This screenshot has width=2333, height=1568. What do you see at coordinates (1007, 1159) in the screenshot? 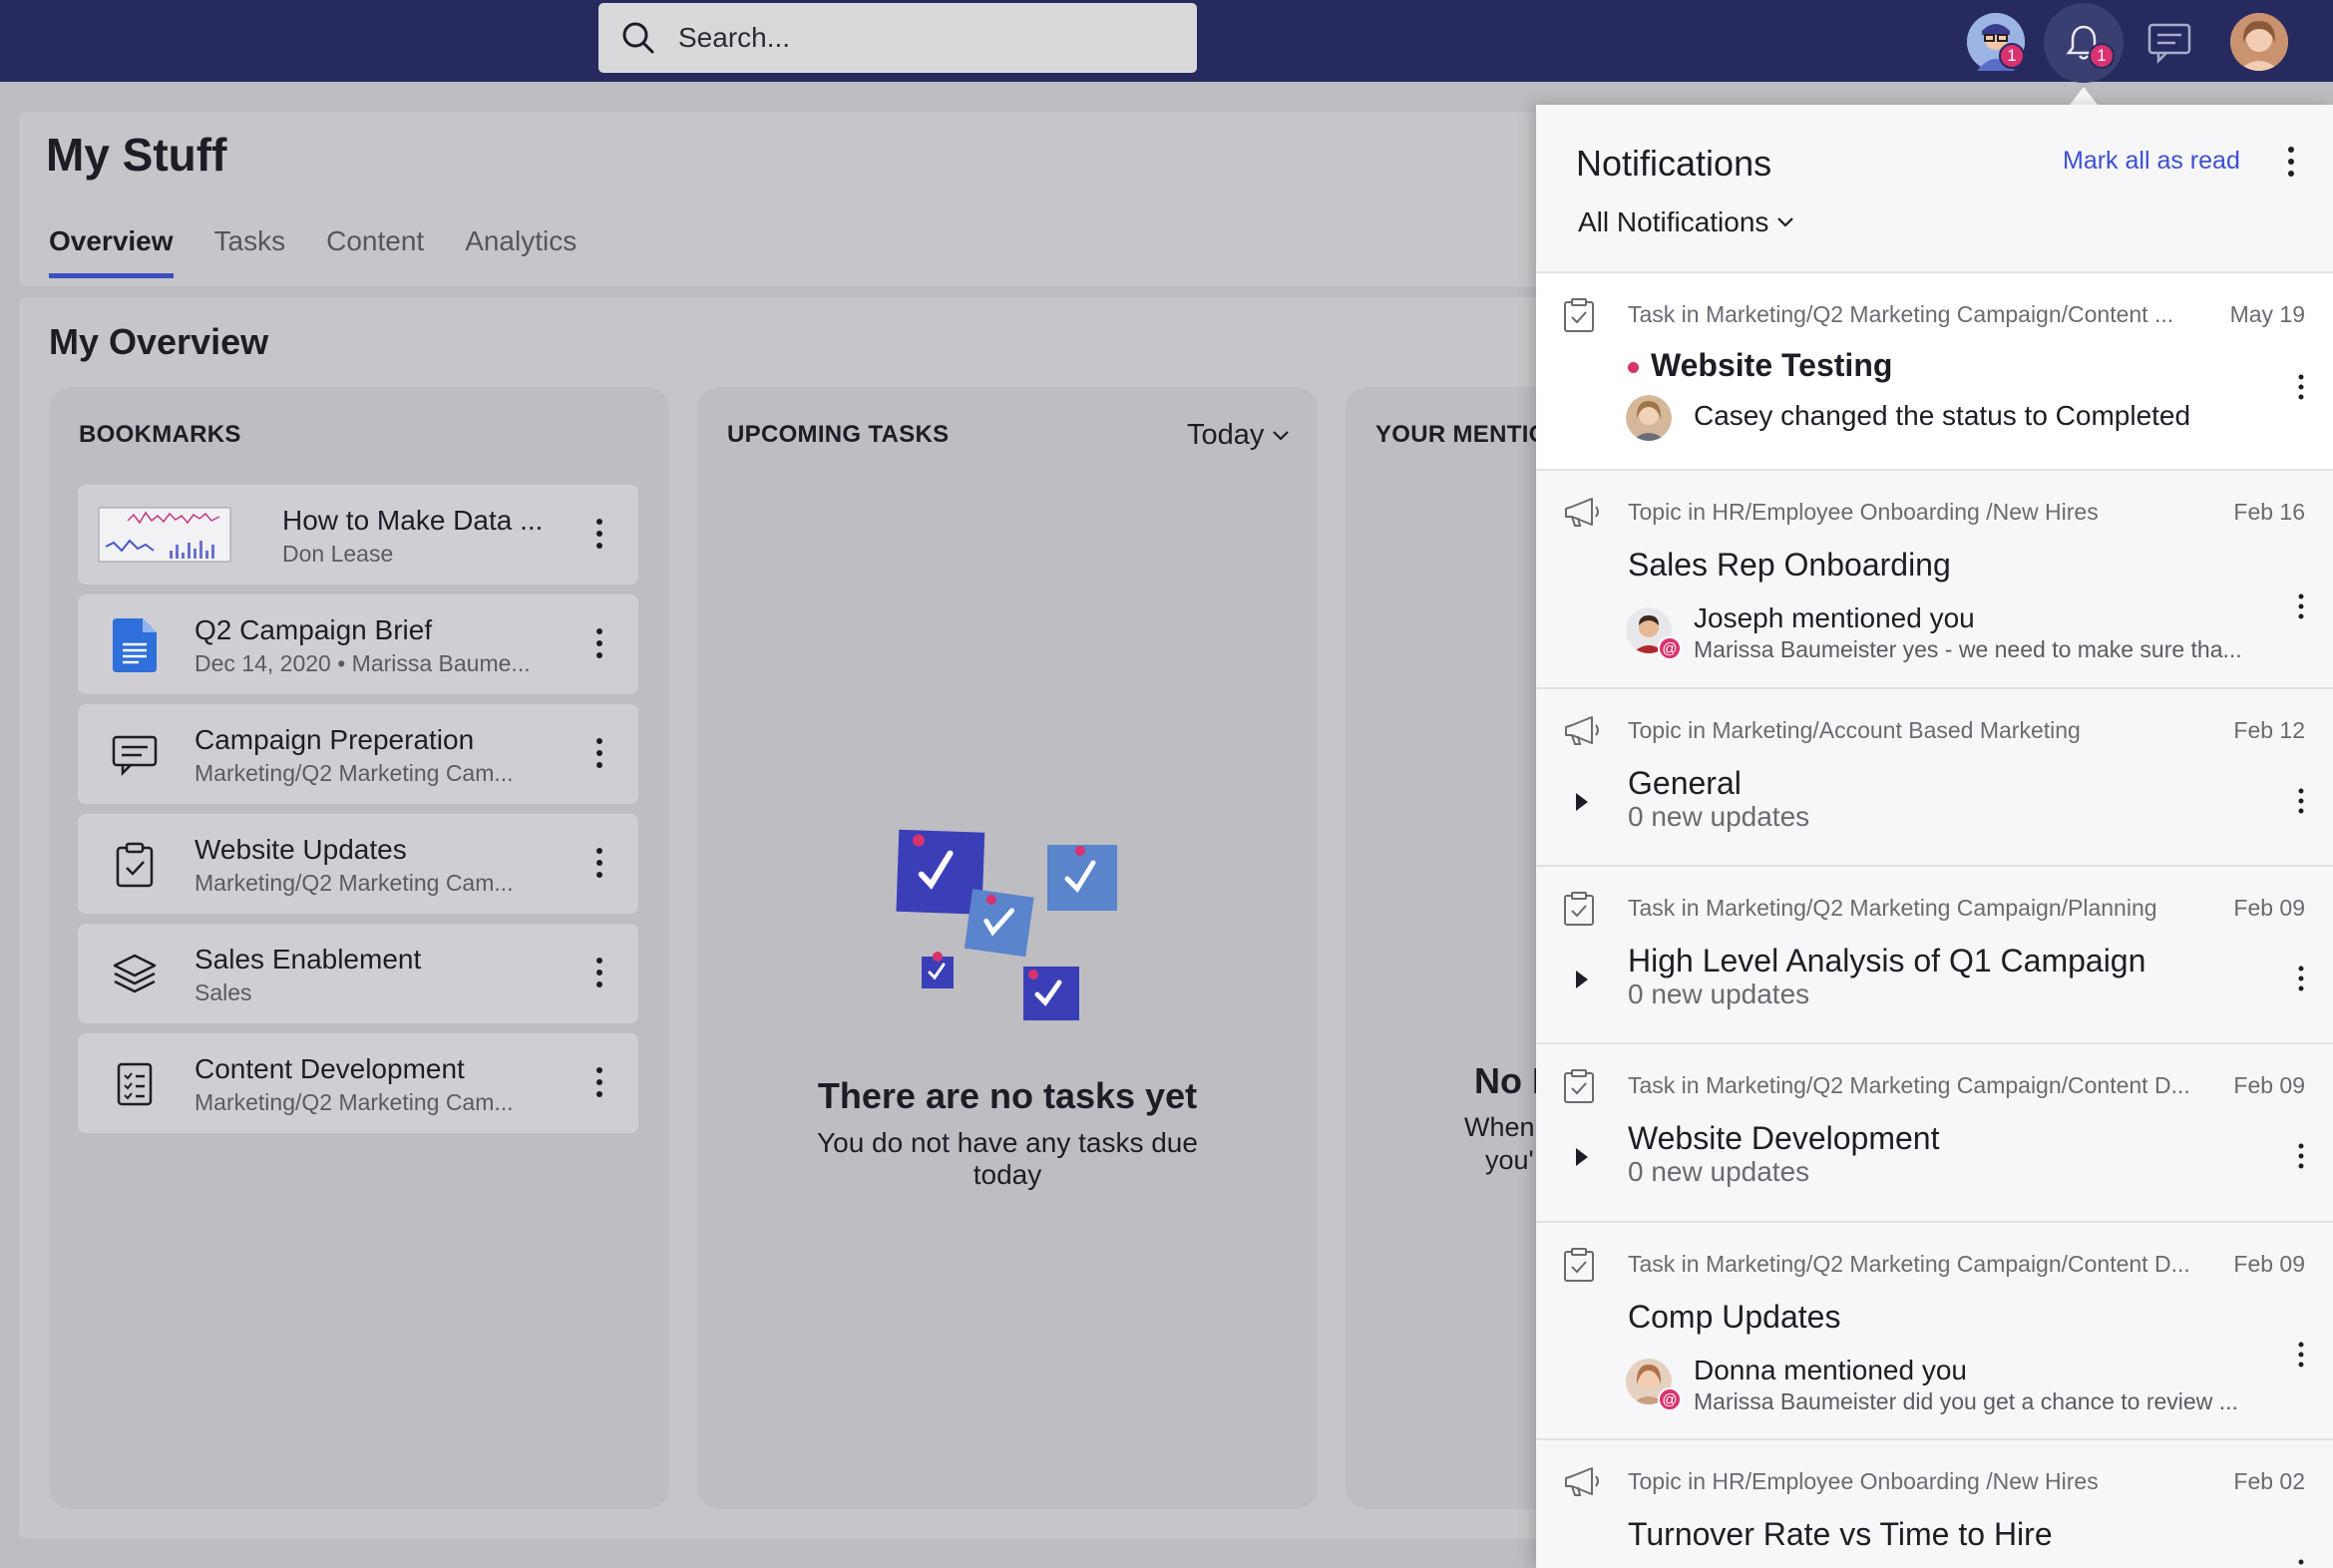
I see `tasks-empty-subtitle: You do not have any tasks due today` at bounding box center [1007, 1159].